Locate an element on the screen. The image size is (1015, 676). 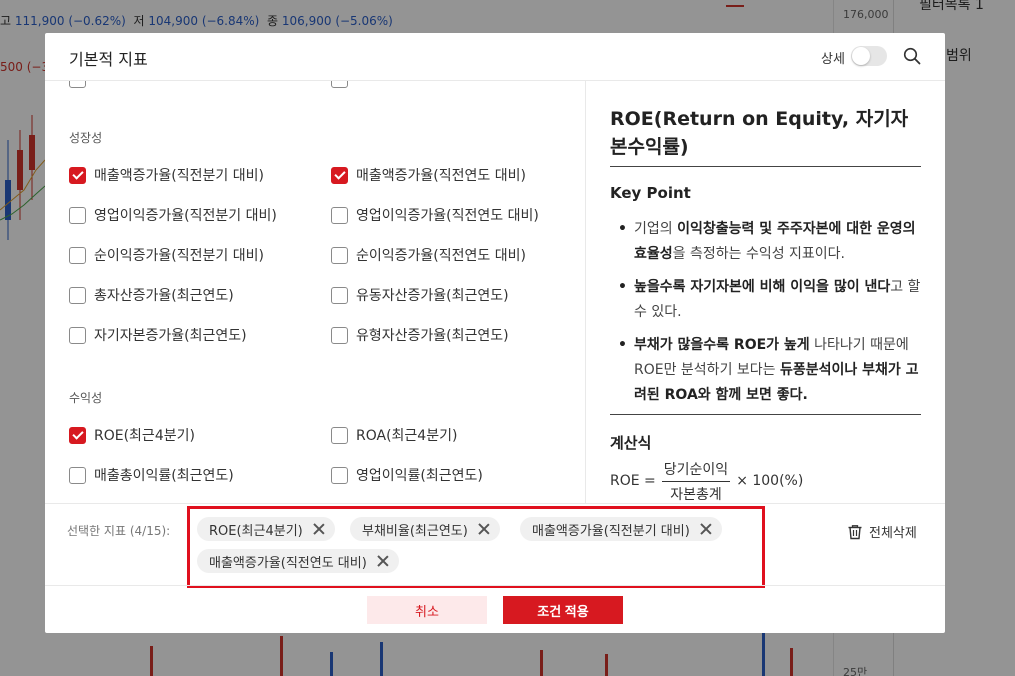
checkbox-label: 매출총이익률(최근연도) is located at coordinates (164, 476).